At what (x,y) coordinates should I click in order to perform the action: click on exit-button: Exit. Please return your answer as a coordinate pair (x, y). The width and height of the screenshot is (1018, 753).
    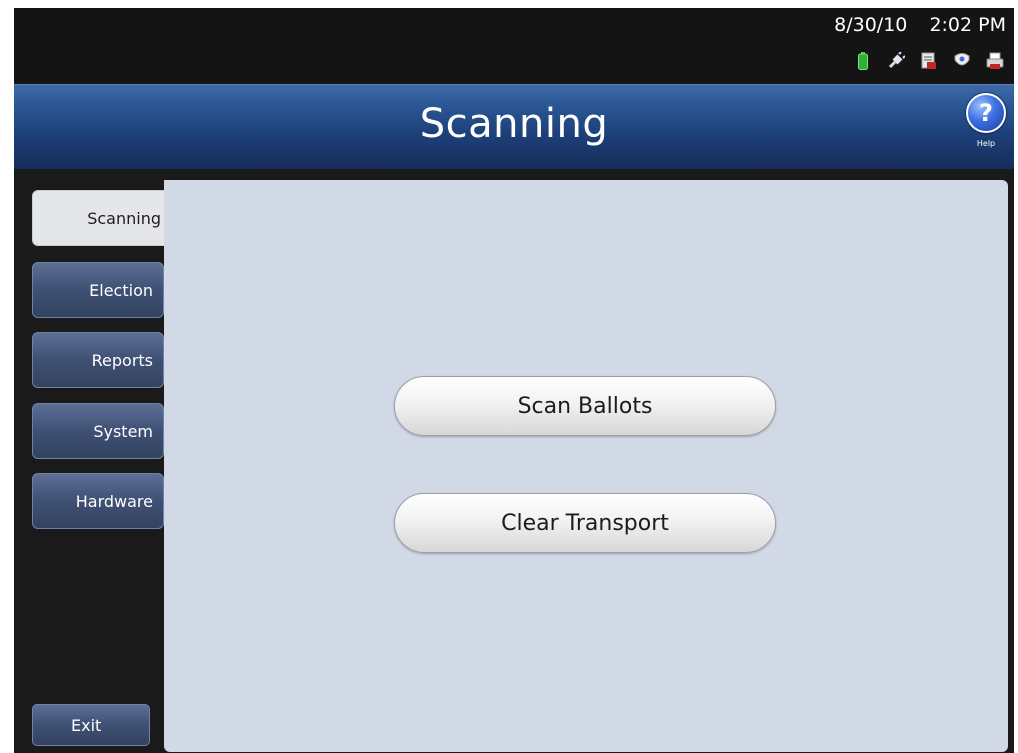
    Looking at the image, I should click on (91, 725).